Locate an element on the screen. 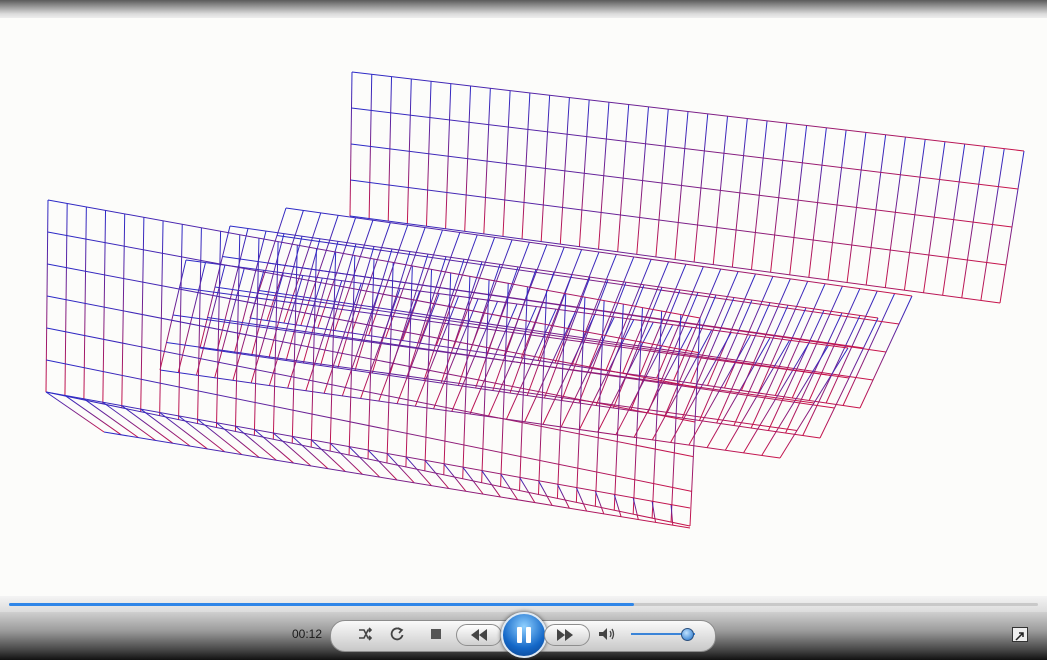  pause-button is located at coordinates (524, 635).